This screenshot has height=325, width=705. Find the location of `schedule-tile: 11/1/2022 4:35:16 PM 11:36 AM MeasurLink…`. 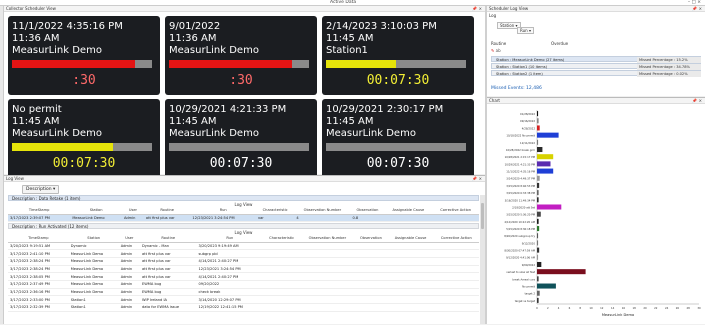

schedule-tile: 11/1/2022 4:35:16 PM 11:36 AM MeasurLink… is located at coordinates (84, 55).